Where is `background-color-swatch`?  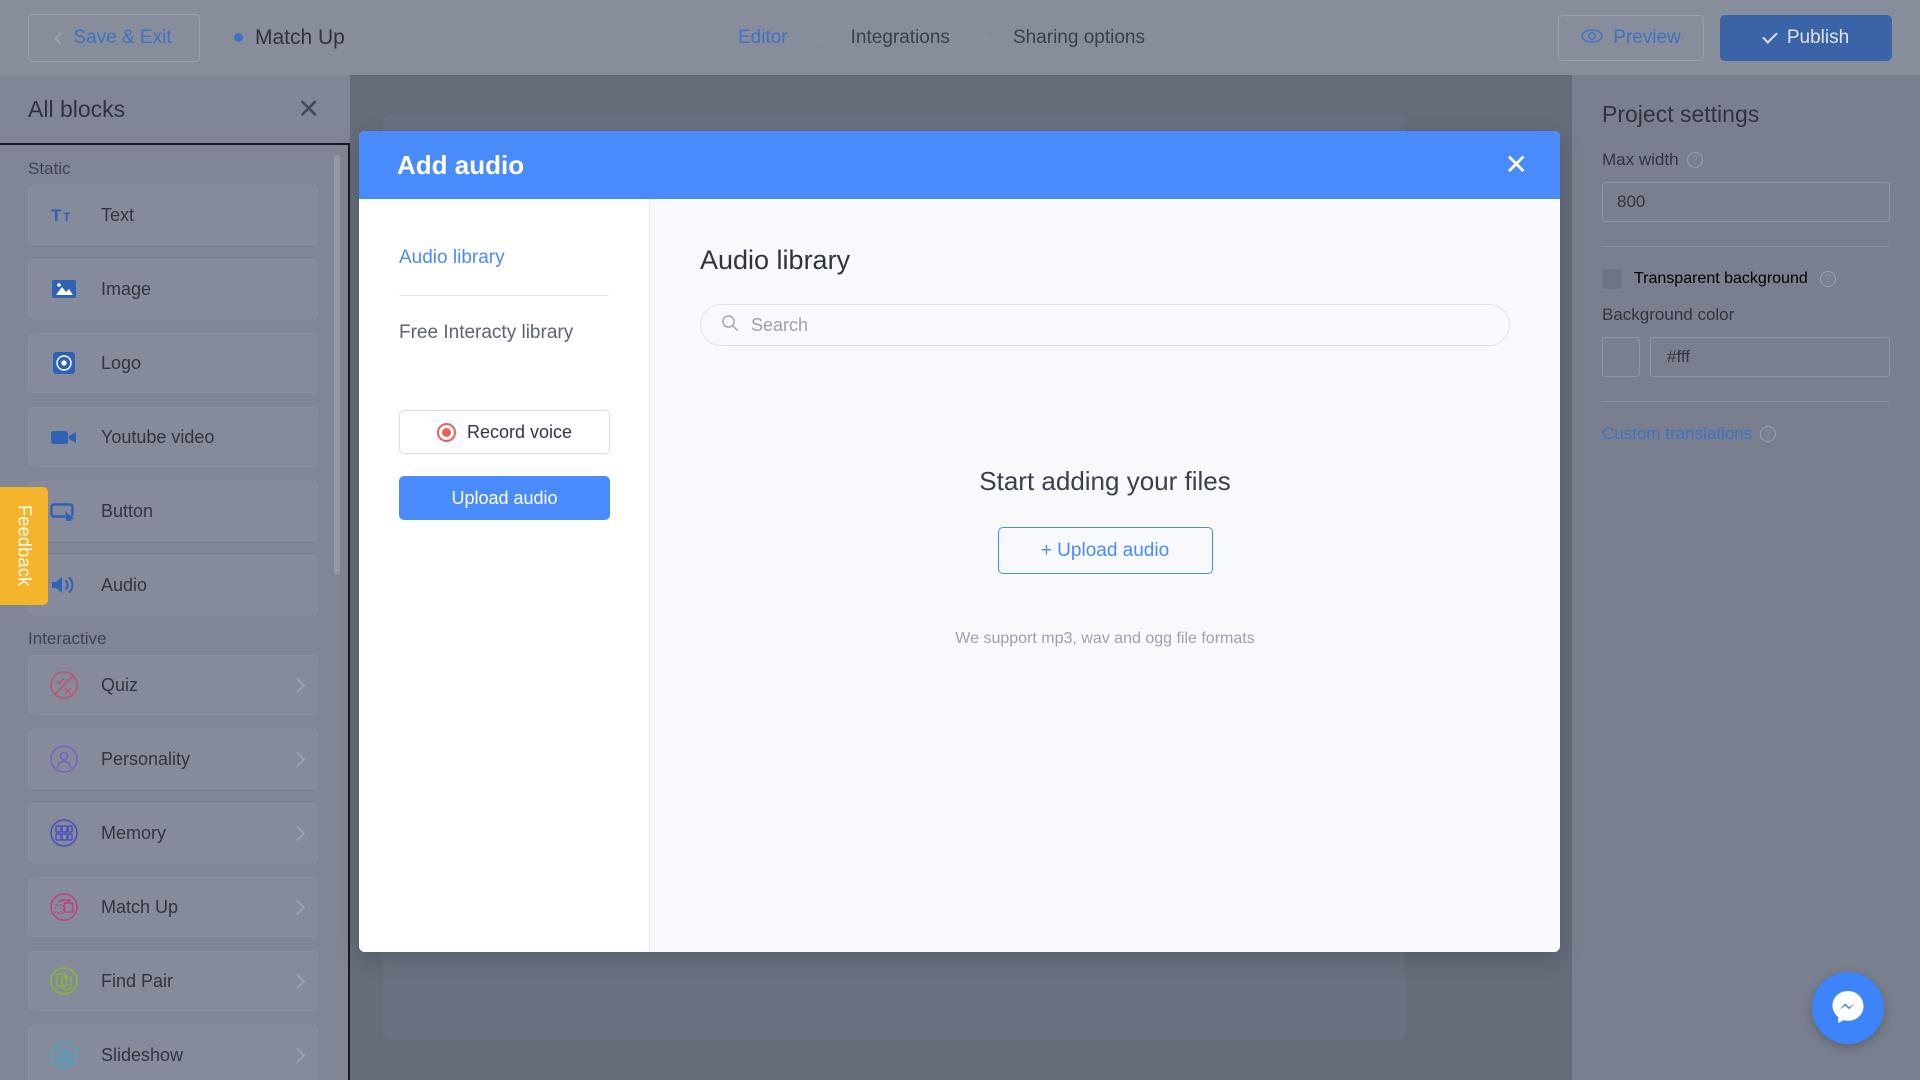 background-color-swatch is located at coordinates (1621, 357).